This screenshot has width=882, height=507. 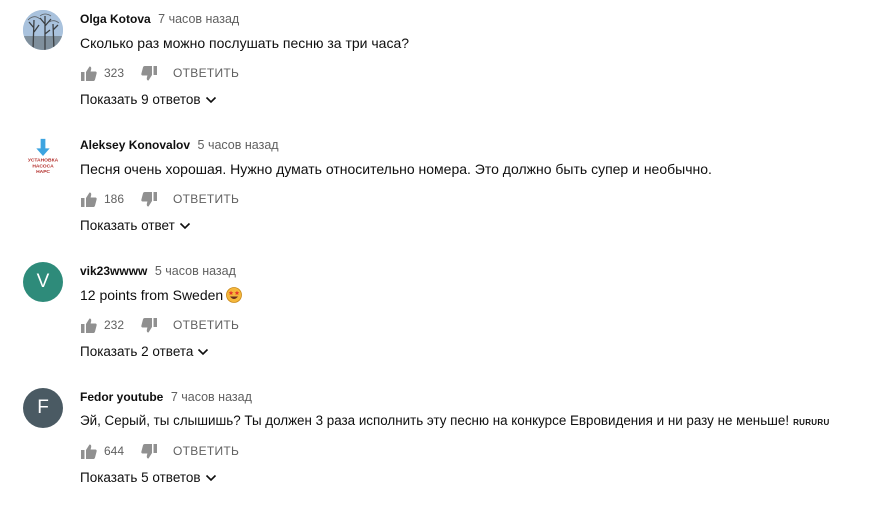 I want to click on avatar-letter: F, so click(x=43, y=407).